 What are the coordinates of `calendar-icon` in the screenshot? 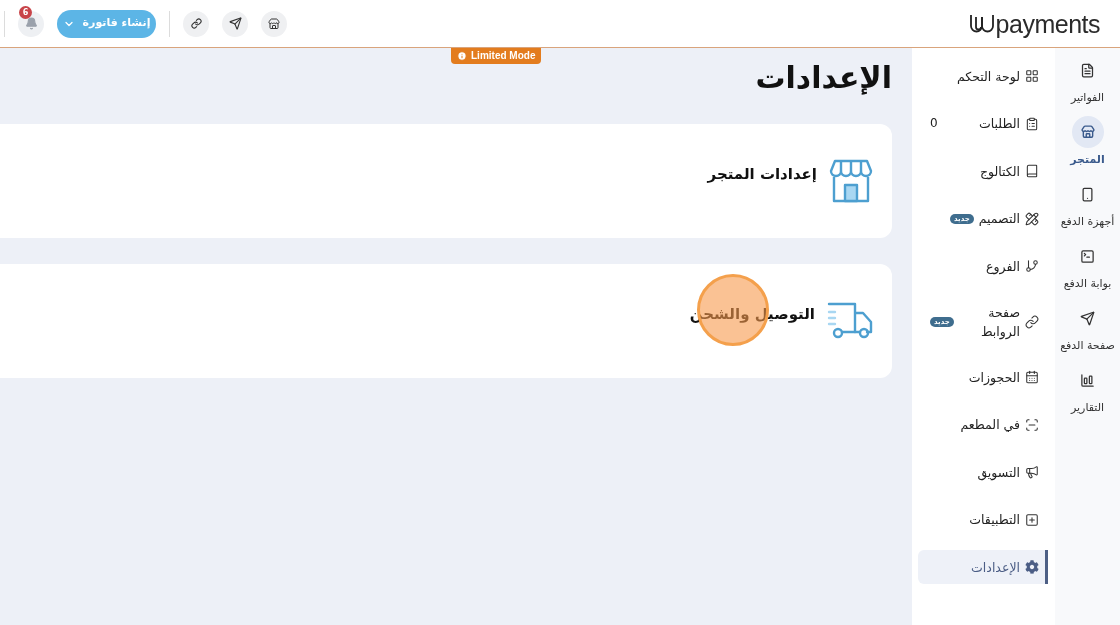 It's located at (1032, 377).